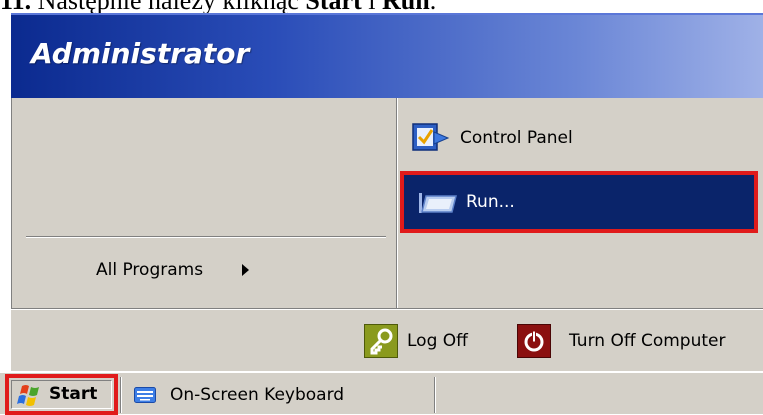 The height and width of the screenshot is (415, 763). I want to click on log-off-label: Log Off, so click(437, 341).